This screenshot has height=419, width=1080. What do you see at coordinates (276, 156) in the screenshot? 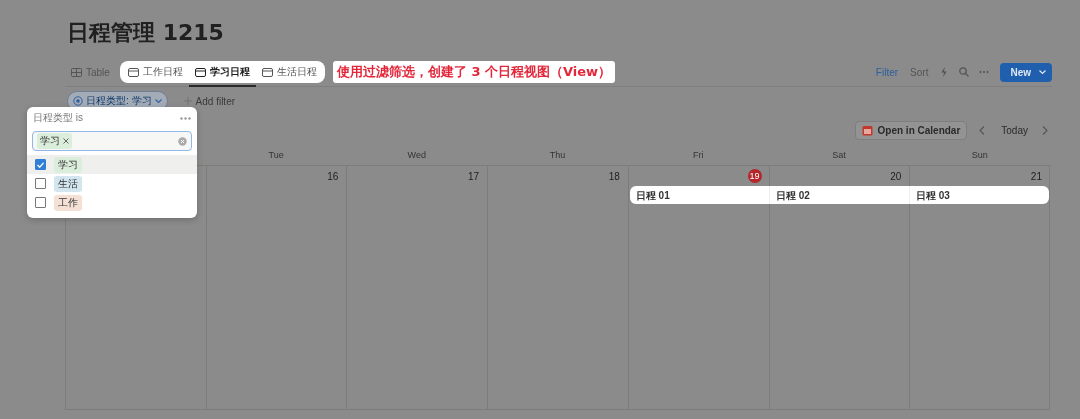
I see `weekday-label: Tue` at bounding box center [276, 156].